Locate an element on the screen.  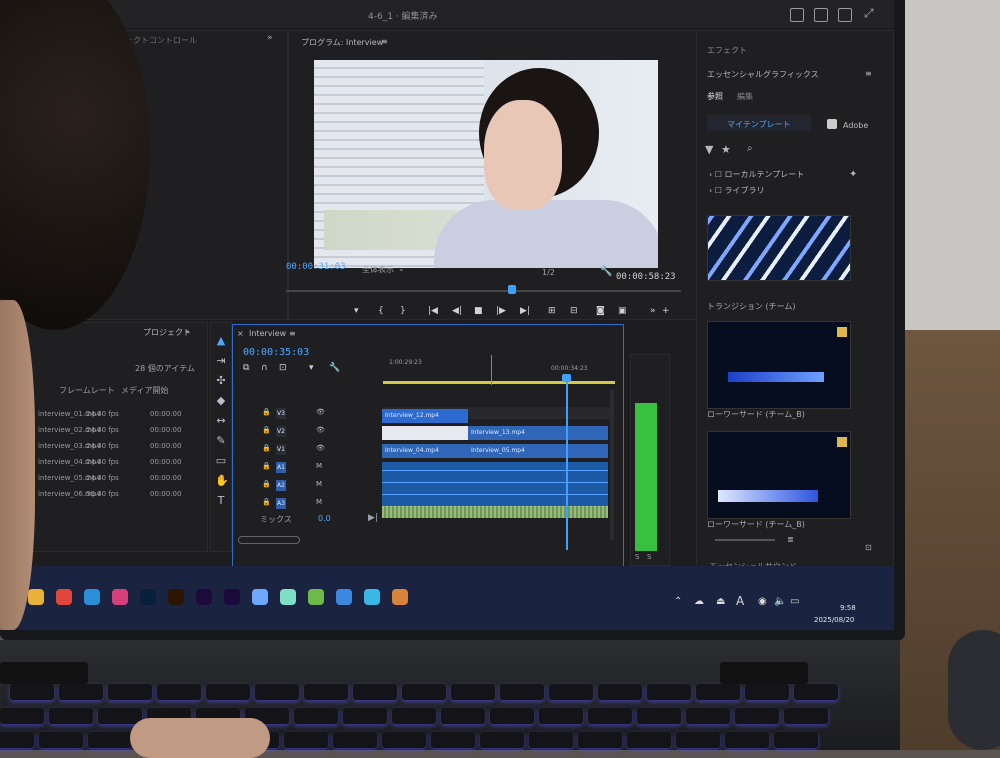
timeline-zoom-scrollbar is located at coordinates (269, 540).